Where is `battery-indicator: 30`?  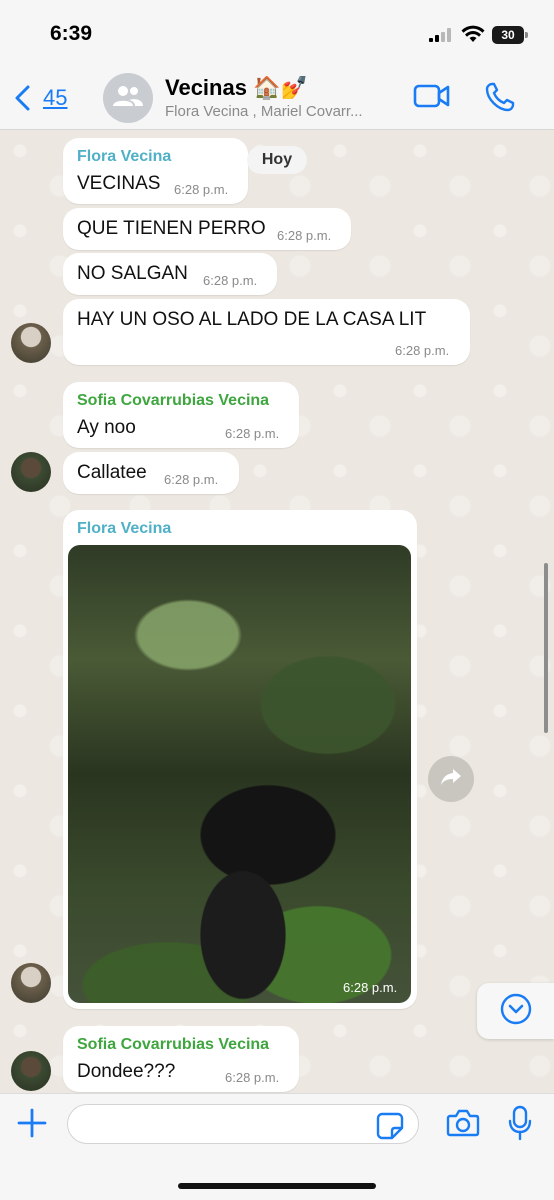 battery-indicator: 30 is located at coordinates (508, 35).